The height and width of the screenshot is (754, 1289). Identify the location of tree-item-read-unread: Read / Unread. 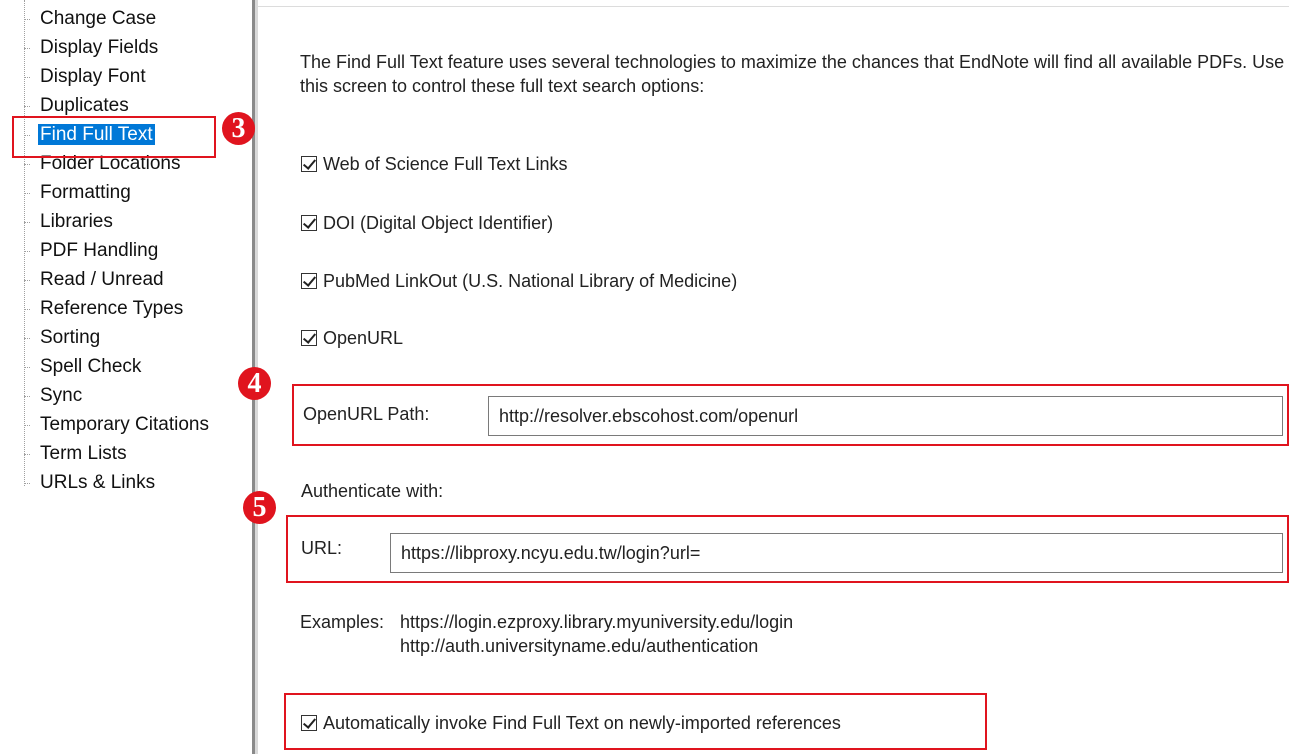
(94, 280).